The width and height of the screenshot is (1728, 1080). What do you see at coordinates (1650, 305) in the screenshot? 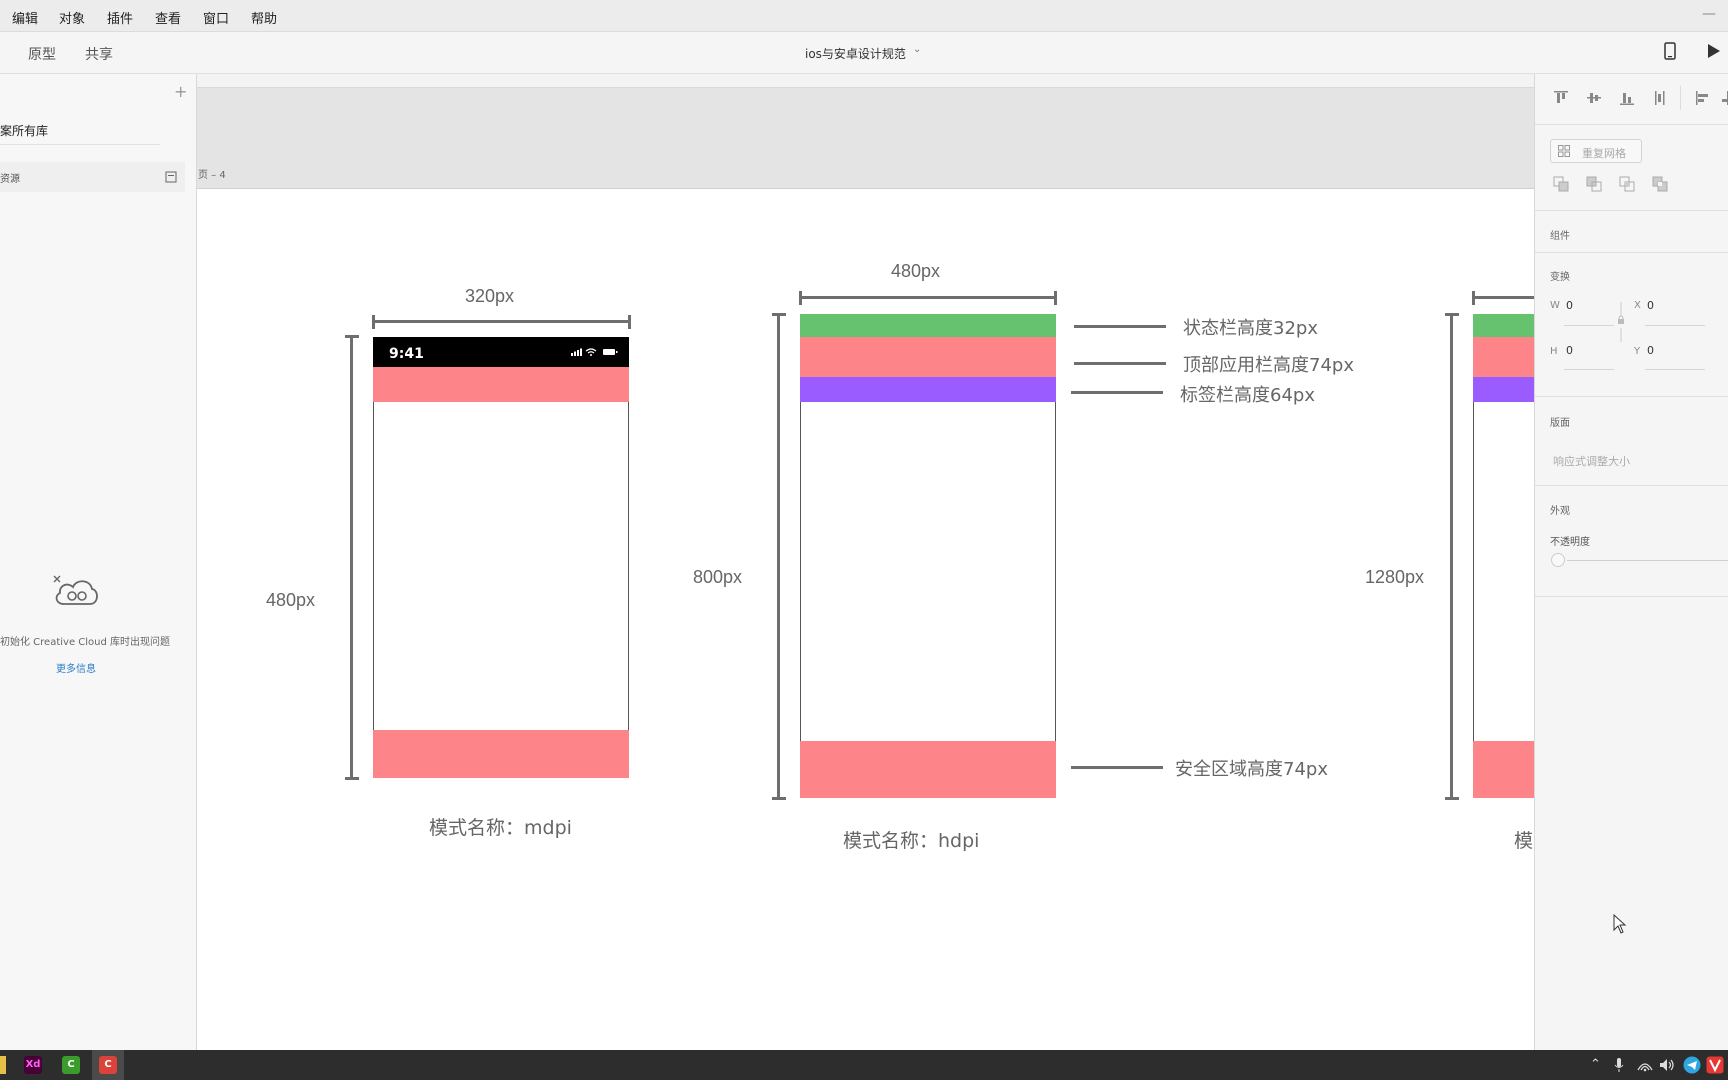
I see `x-input: 0` at bounding box center [1650, 305].